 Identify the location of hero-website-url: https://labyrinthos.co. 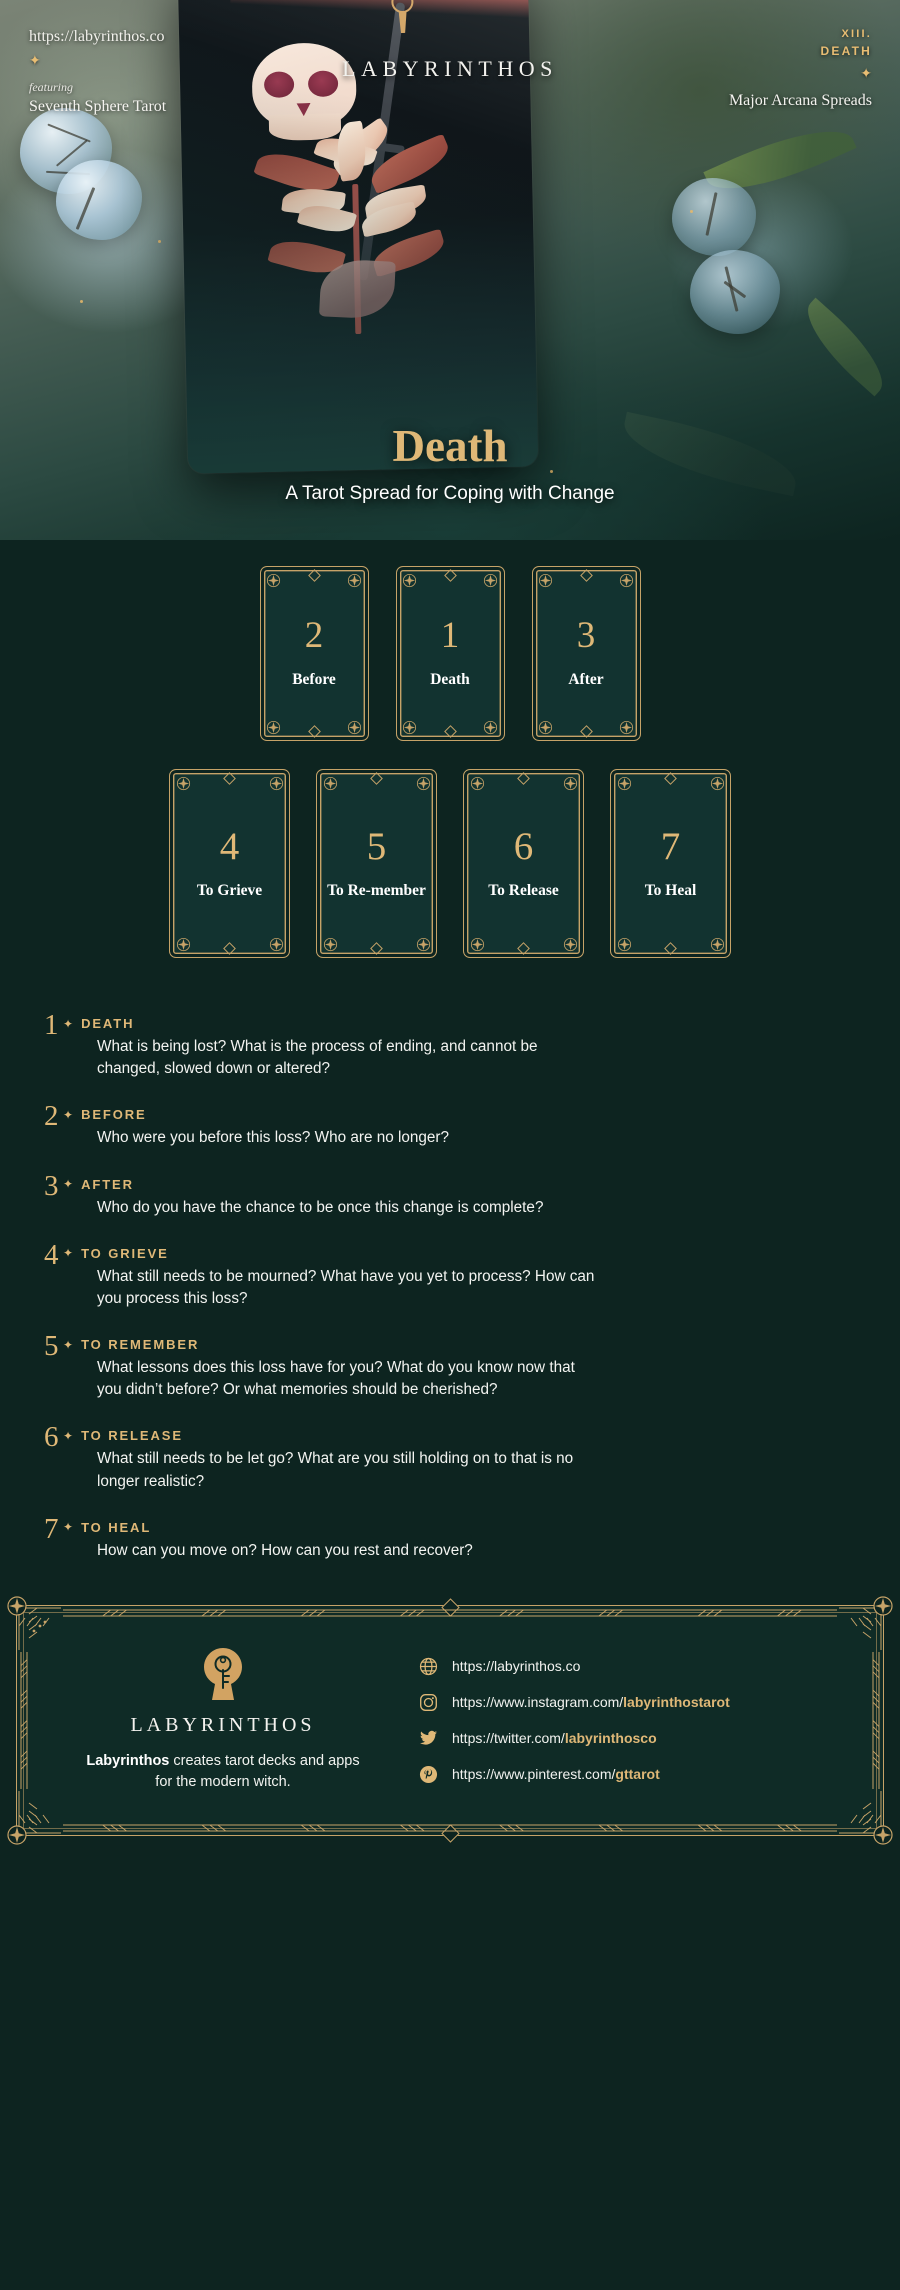
(97, 36).